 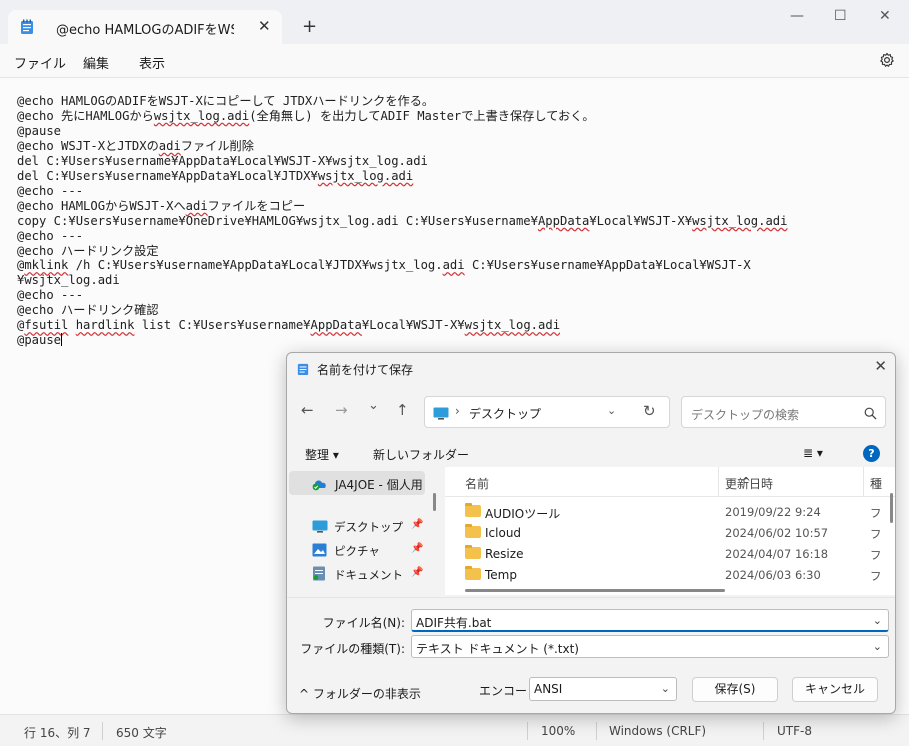 What do you see at coordinates (88, 310) in the screenshot?
I see `editor-line: @echo ハードリンク確認` at bounding box center [88, 310].